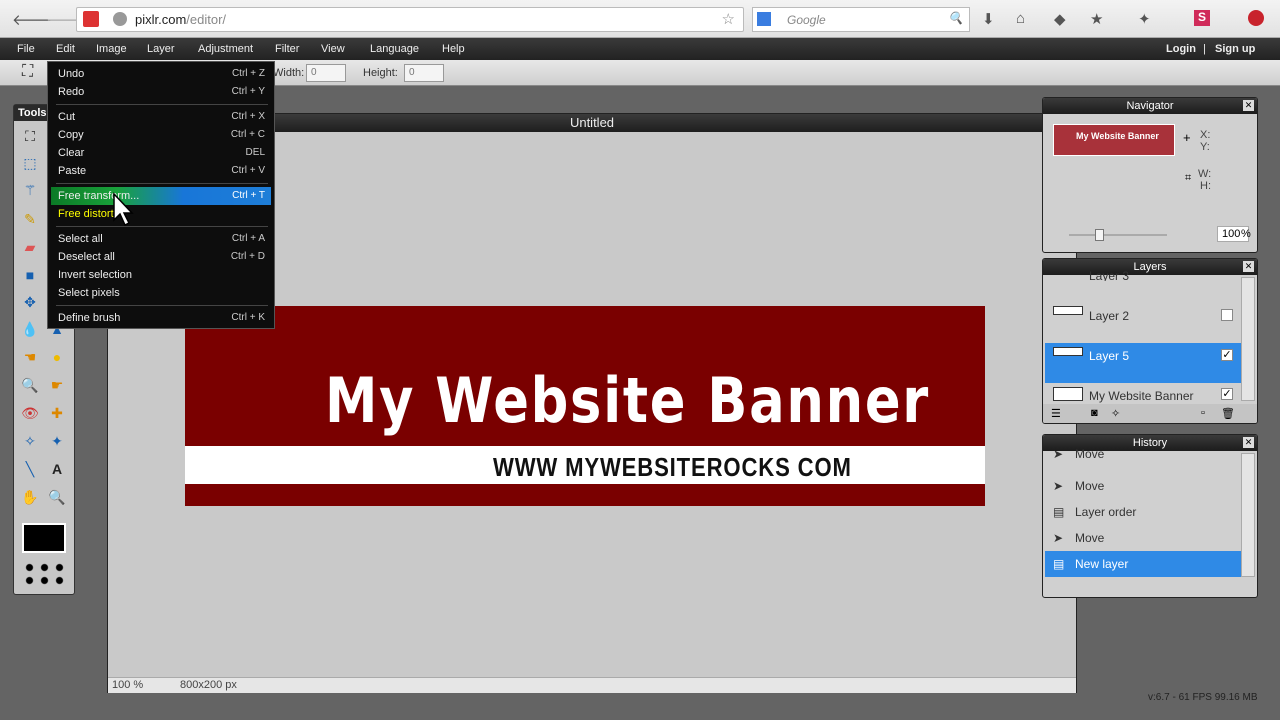  Describe the element at coordinates (1118, 235) in the screenshot. I see `zoom-slider` at that location.